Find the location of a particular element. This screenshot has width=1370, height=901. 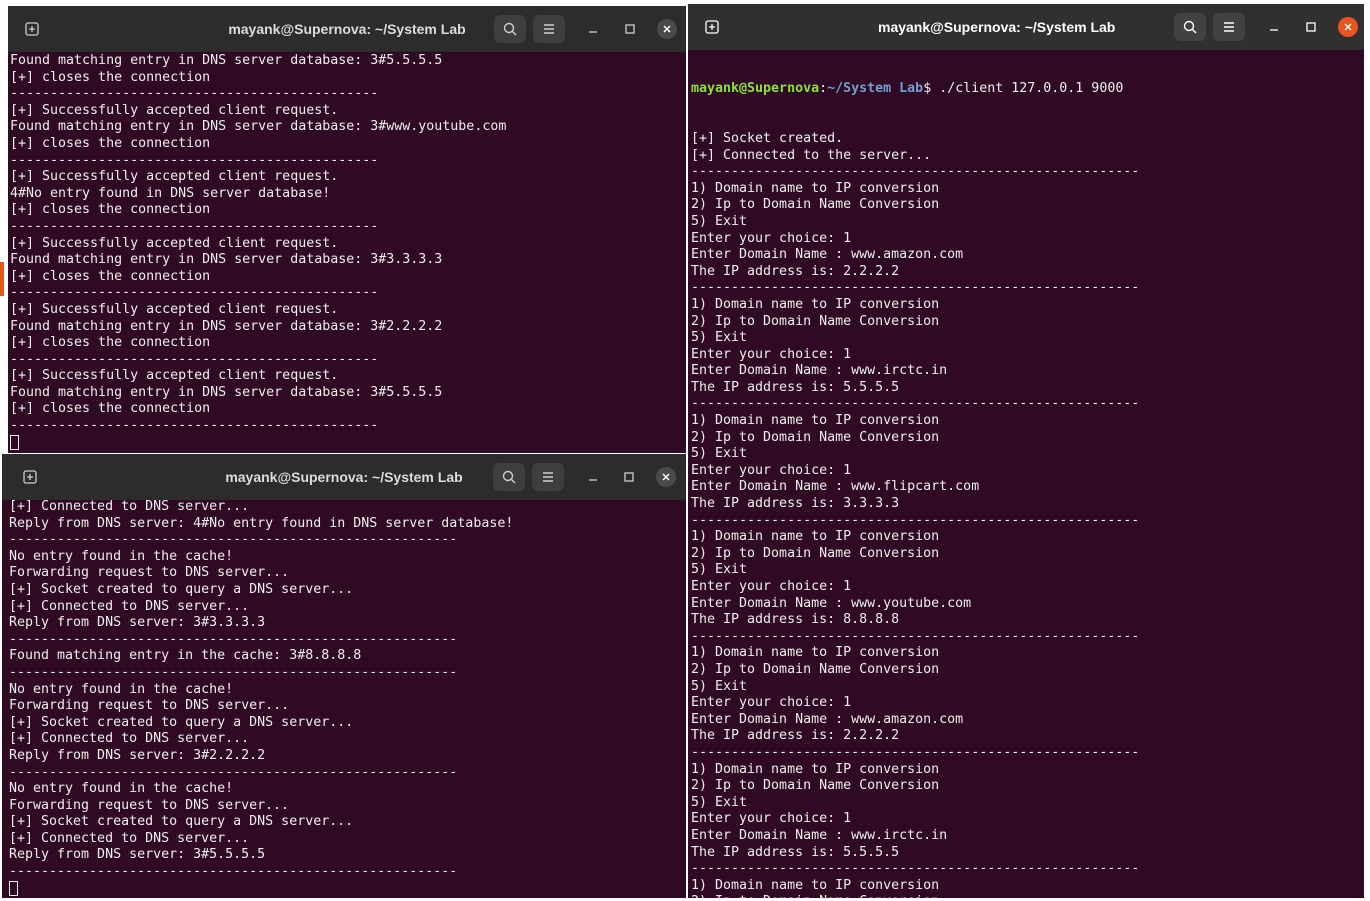

search-icon is located at coordinates (1190, 27).